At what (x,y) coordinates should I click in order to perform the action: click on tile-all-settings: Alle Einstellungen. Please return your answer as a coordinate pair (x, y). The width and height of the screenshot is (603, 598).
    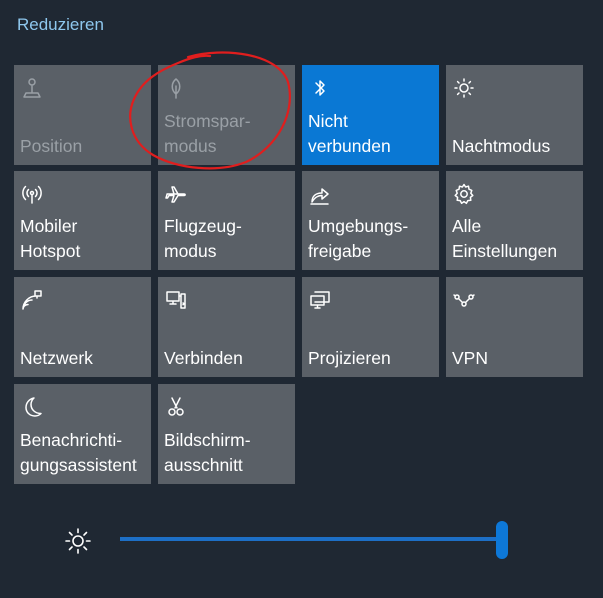
    Looking at the image, I should click on (514, 220).